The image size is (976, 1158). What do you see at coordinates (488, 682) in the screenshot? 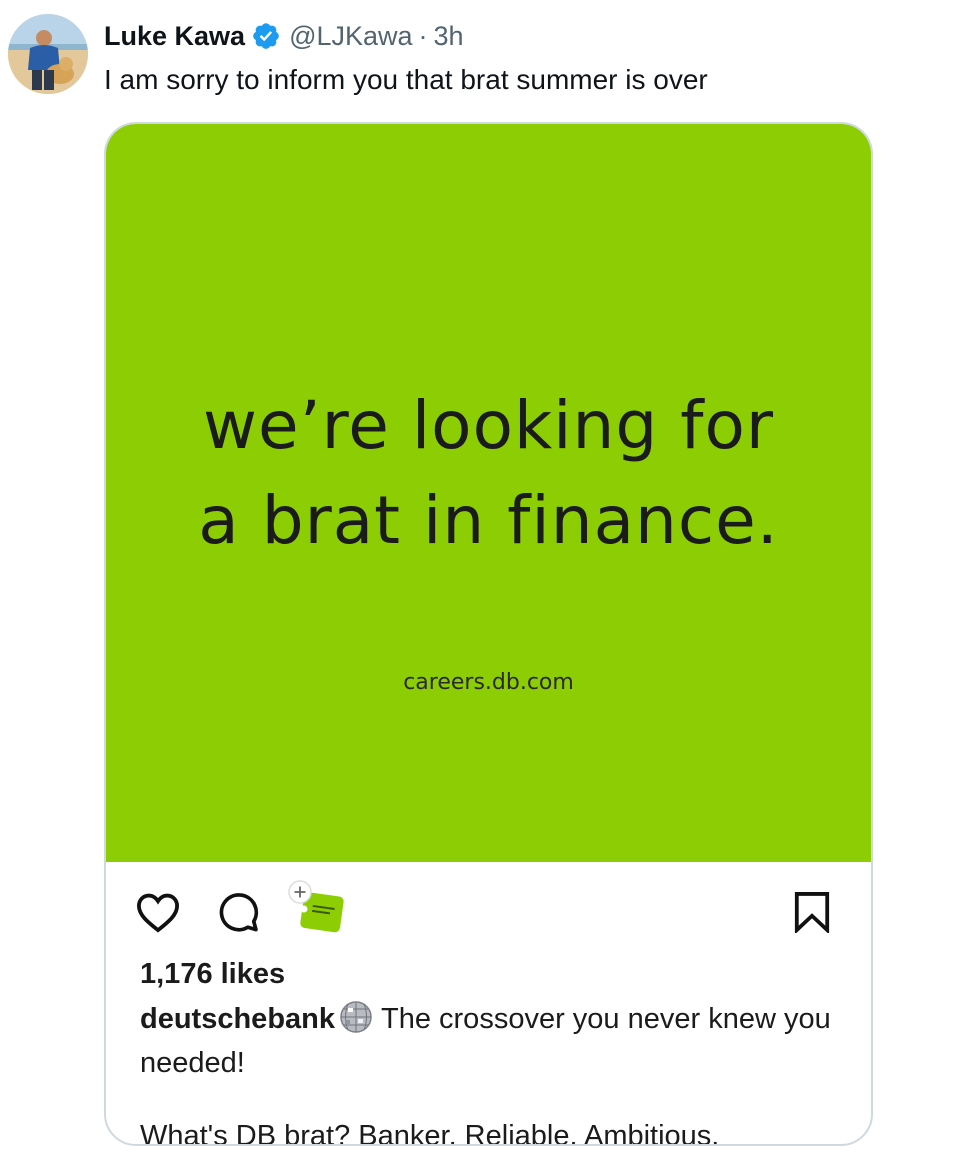
I see `ad-url: careers.db.com` at bounding box center [488, 682].